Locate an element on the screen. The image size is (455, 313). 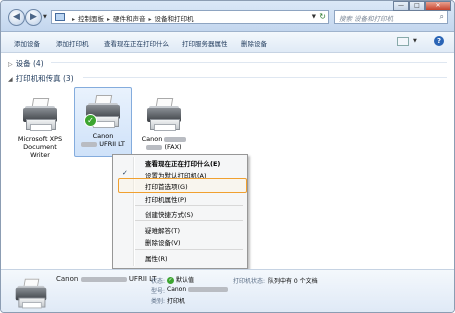
printer-item-canon-fax: Canon (FAX) is located at coordinates (164, 125).